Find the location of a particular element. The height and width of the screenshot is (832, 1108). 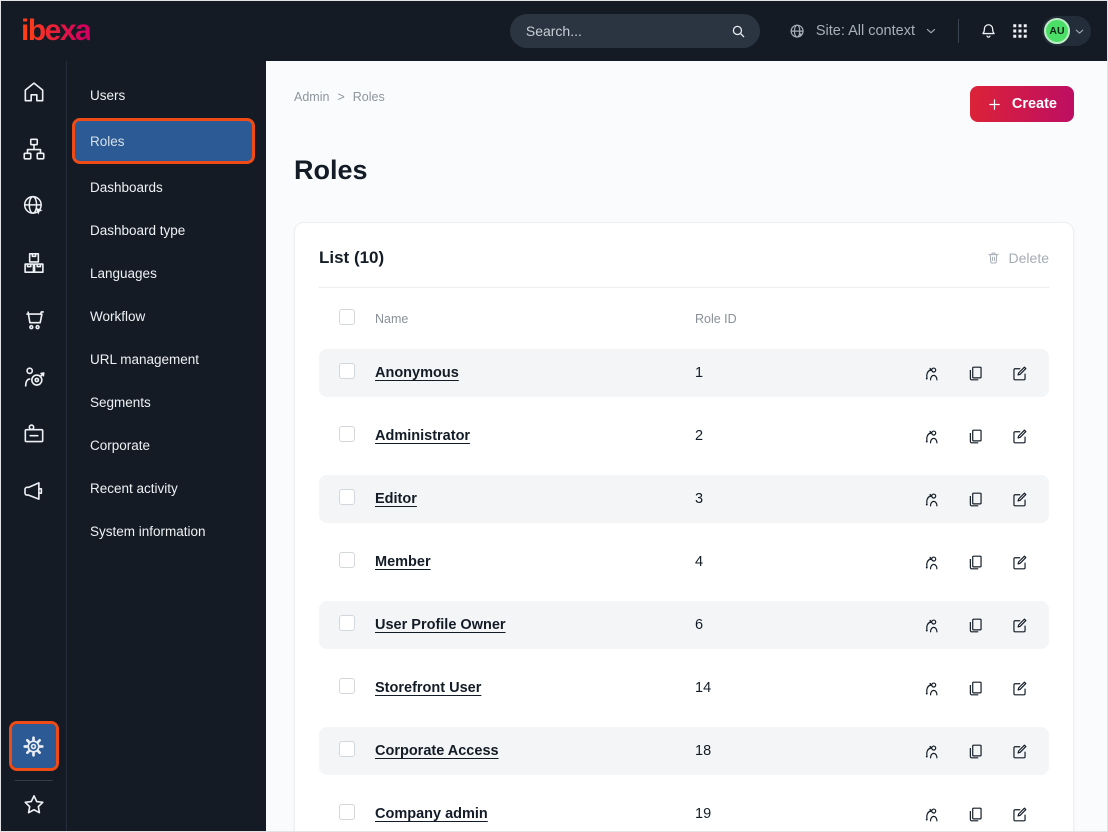

search-input is located at coordinates (627, 31).